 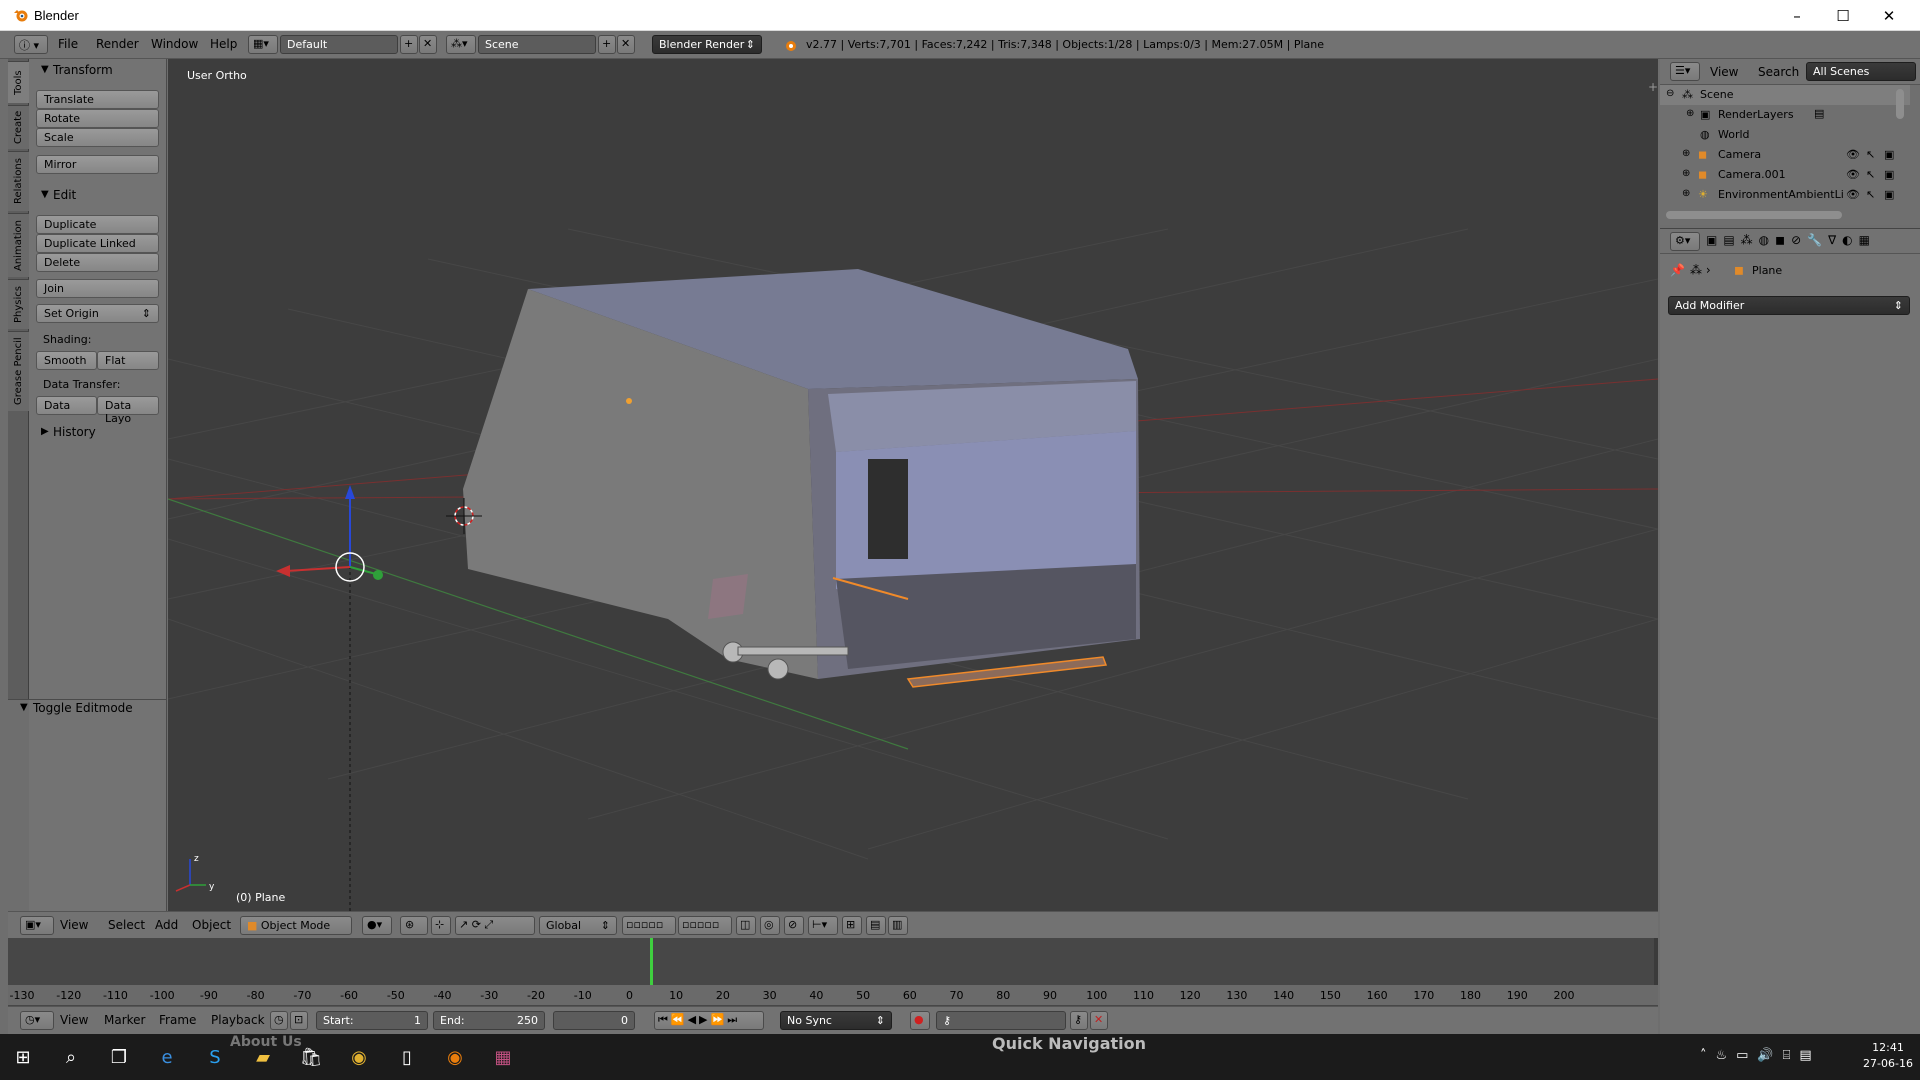 I want to click on delete-keyframe-button: ✕, so click(x=1099, y=1020).